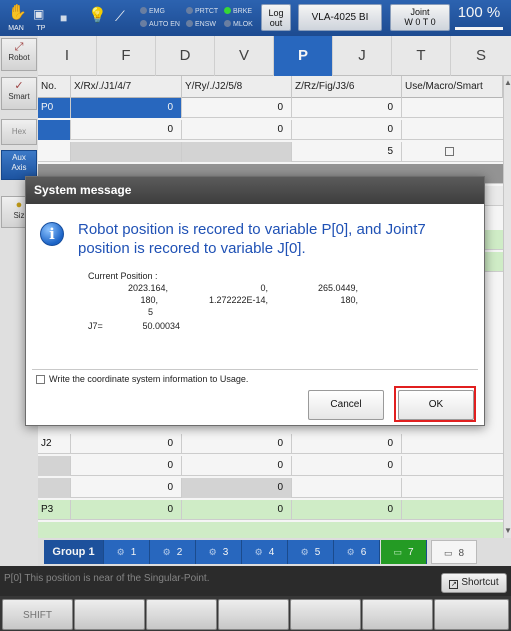 The width and height of the screenshot is (511, 631). I want to click on current-position-label: Current Position :, so click(123, 276).